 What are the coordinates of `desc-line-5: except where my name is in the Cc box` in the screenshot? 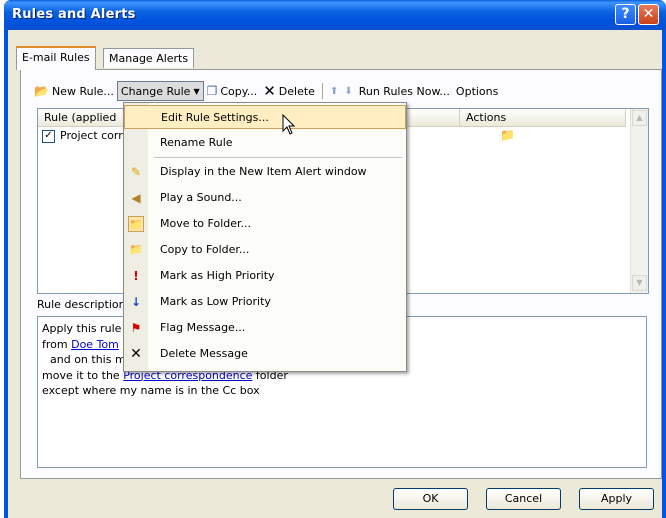 It's located at (151, 390).